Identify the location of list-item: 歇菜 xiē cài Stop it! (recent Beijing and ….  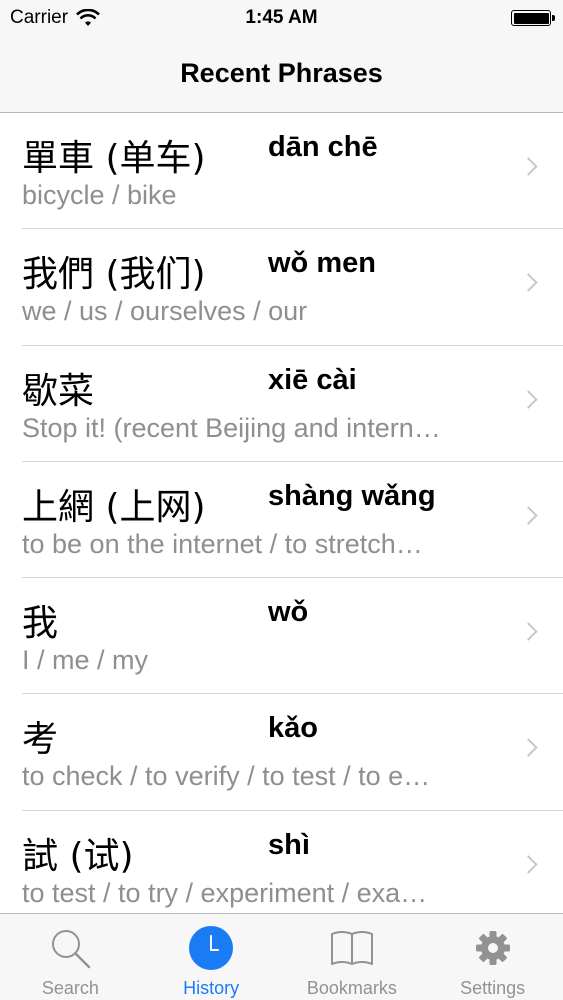
(281, 404).